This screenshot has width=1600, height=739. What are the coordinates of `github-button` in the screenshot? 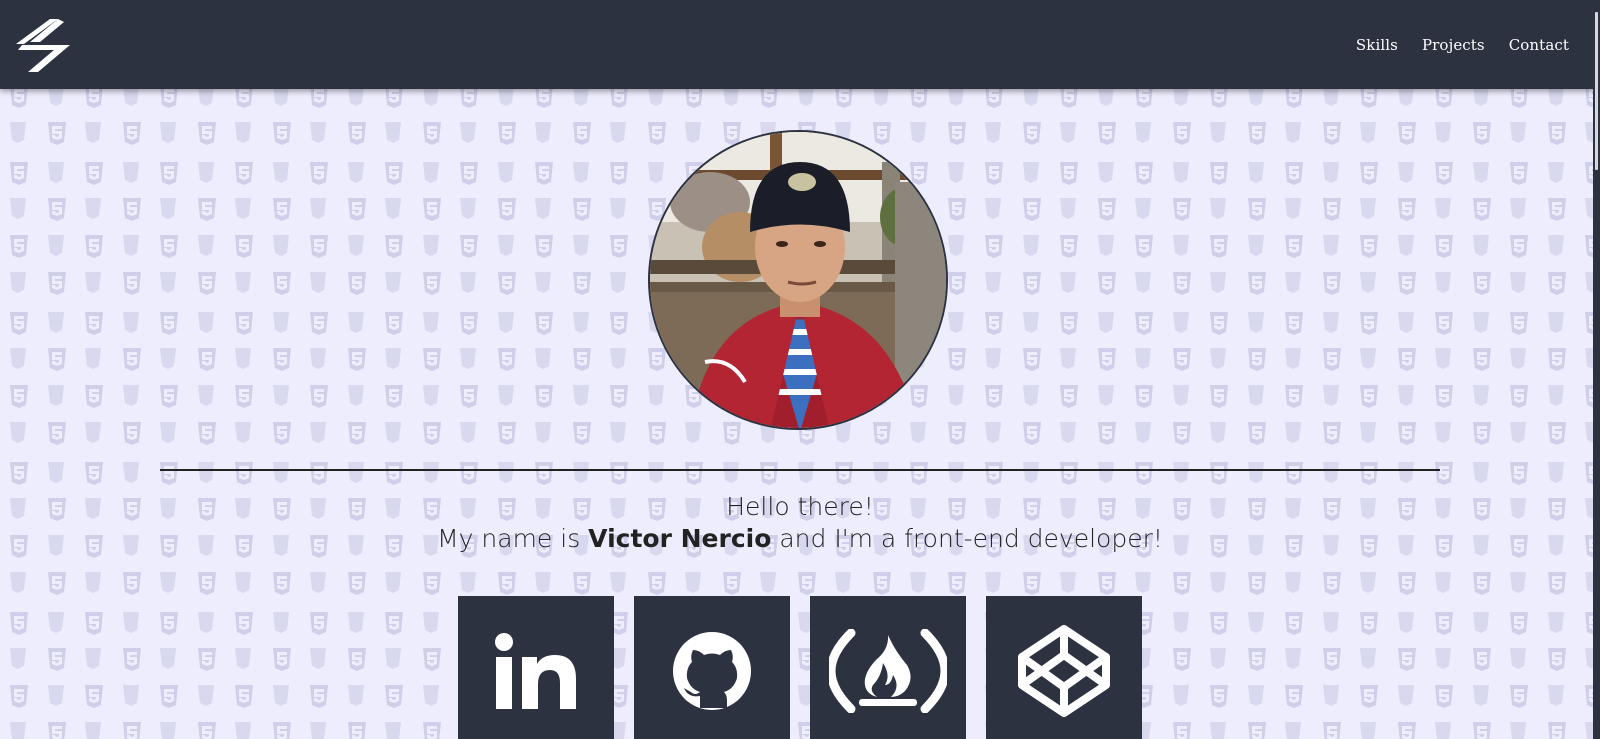 It's located at (712, 667).